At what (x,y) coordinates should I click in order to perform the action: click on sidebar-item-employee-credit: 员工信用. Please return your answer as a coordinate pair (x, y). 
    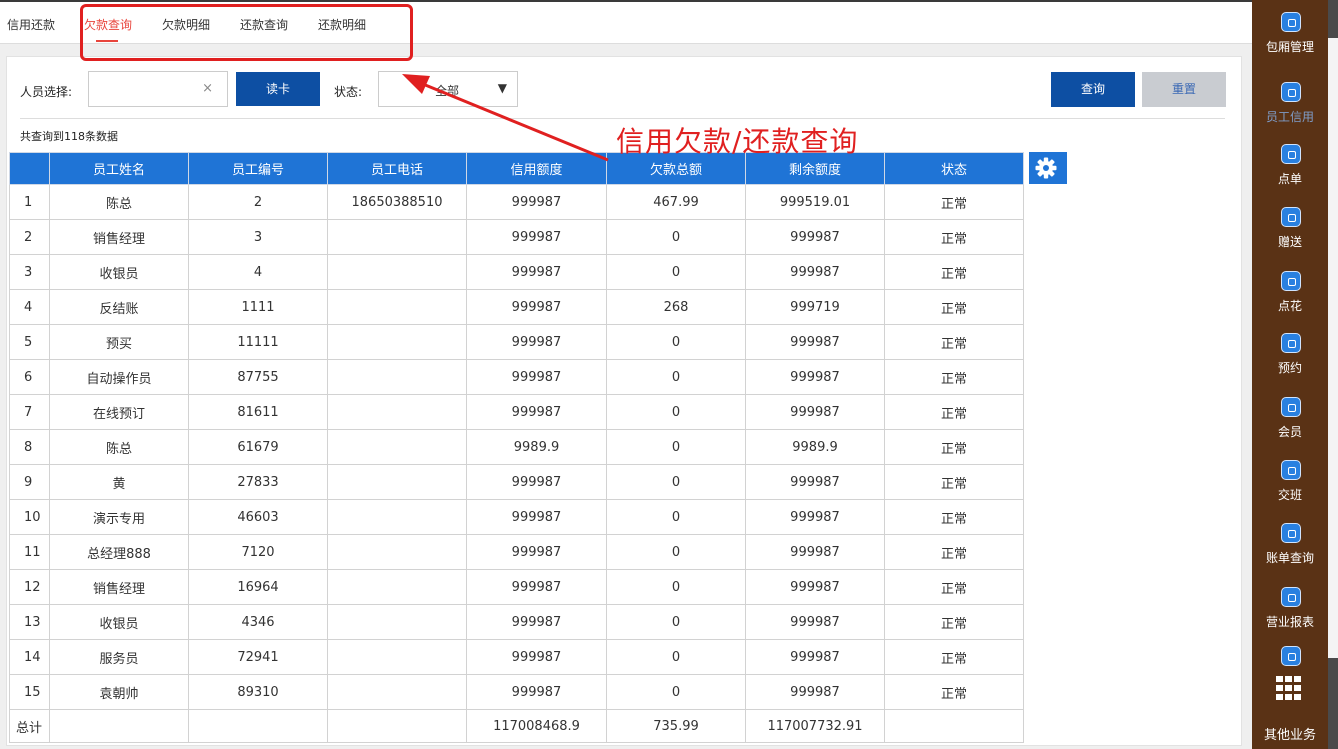
    Looking at the image, I should click on (1290, 105).